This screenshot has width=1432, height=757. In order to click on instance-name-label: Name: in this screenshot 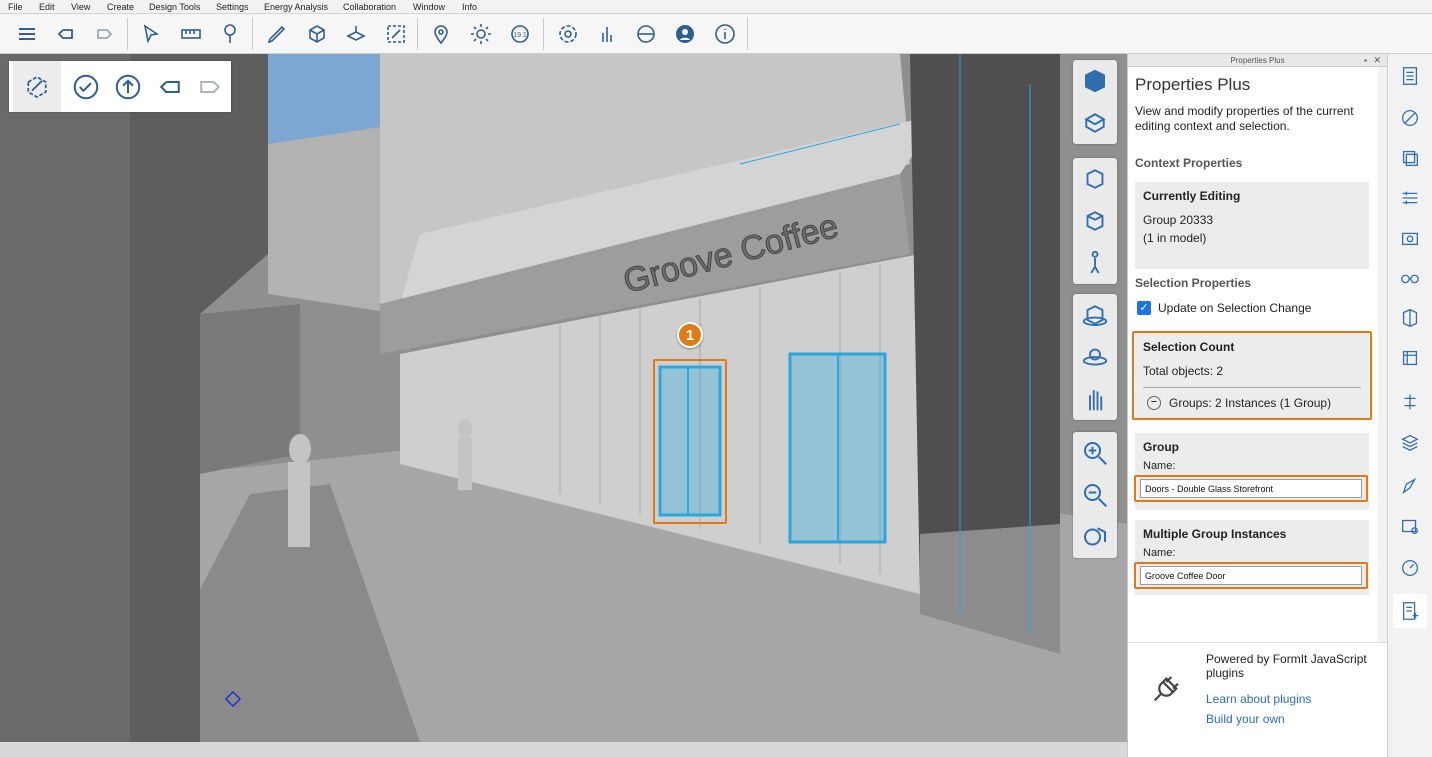, I will do `click(1159, 553)`.